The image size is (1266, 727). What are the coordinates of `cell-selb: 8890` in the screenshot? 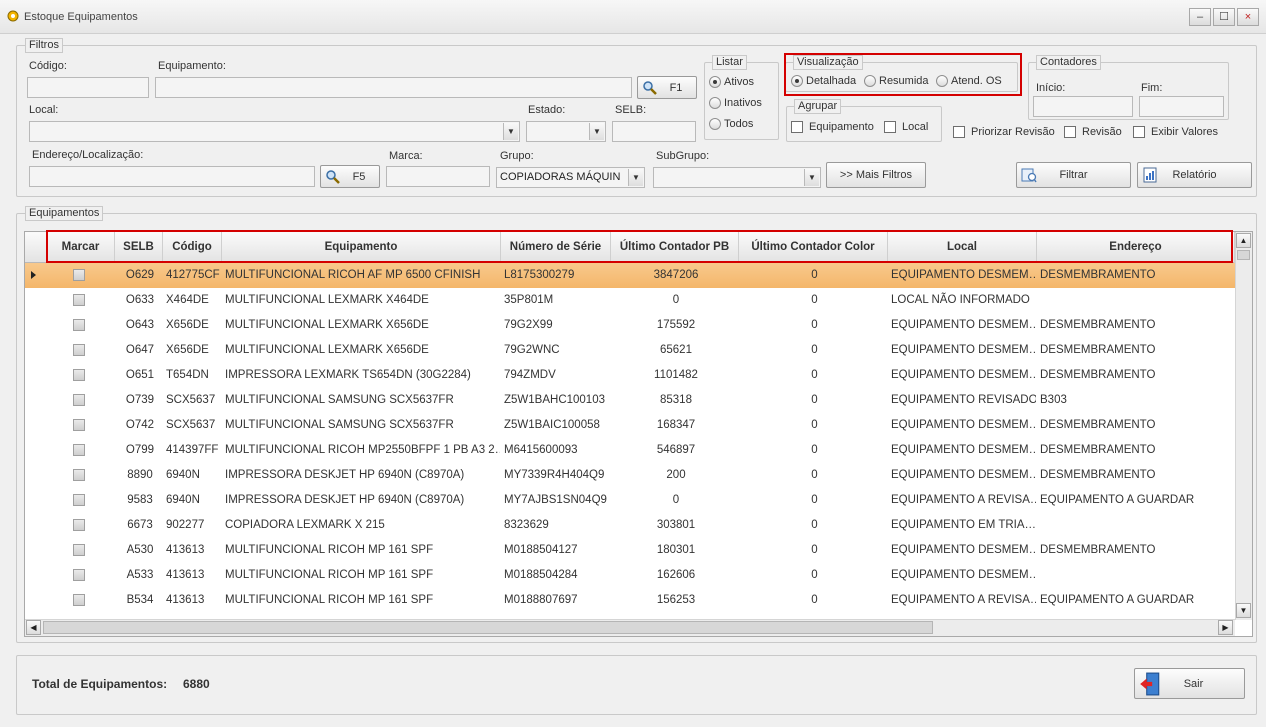 It's located at (140, 475).